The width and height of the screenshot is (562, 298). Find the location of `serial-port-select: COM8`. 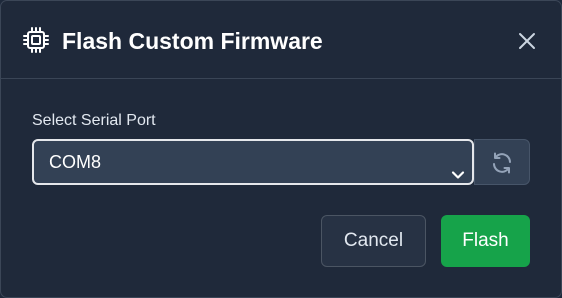

serial-port-select: COM8 is located at coordinates (253, 162).